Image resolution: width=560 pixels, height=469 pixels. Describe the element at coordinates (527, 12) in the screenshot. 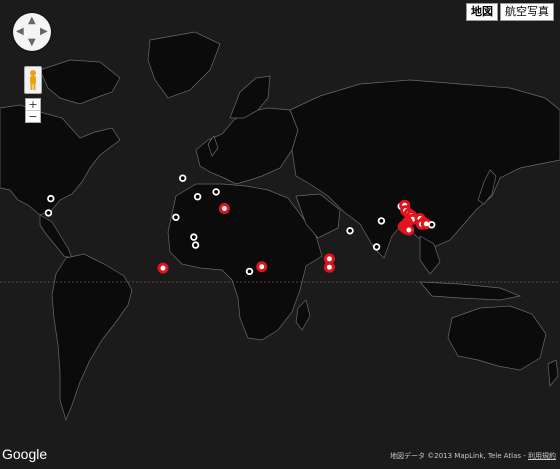

I see `map-type-satellite-button: 航空写真` at that location.